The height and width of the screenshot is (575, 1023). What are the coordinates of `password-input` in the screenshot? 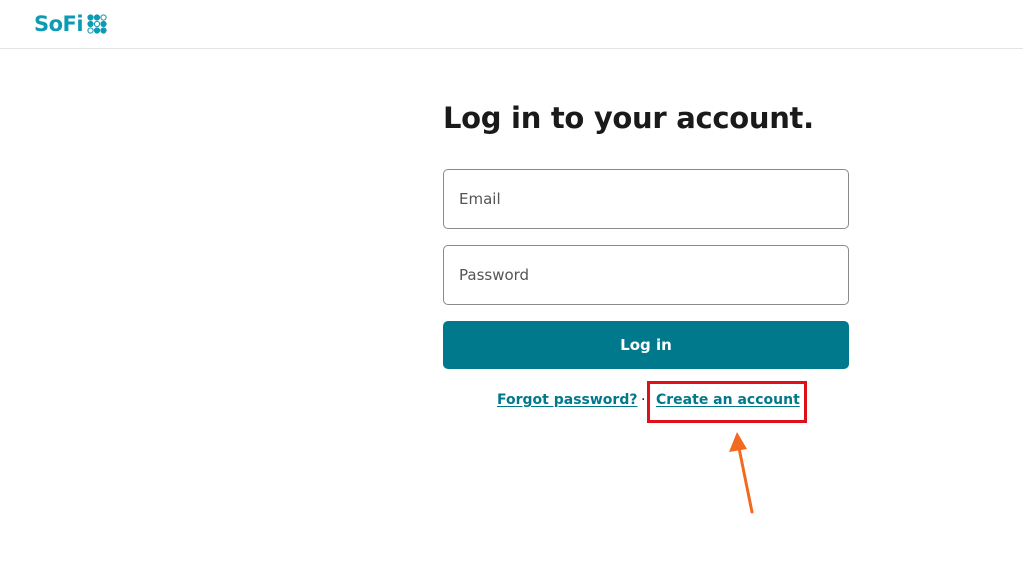 It's located at (646, 275).